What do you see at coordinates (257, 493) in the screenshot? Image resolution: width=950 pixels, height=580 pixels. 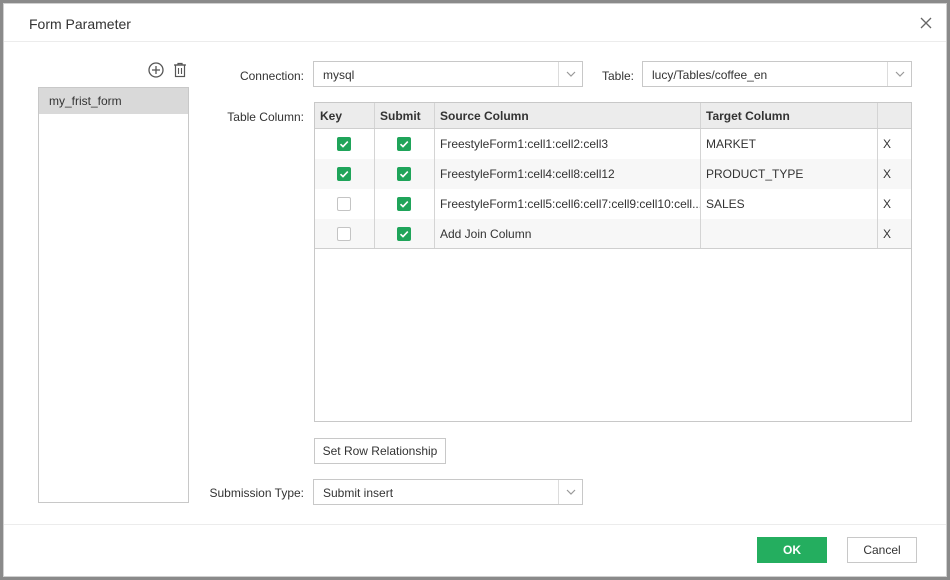 I see `submission-type-label: Submission Type:` at bounding box center [257, 493].